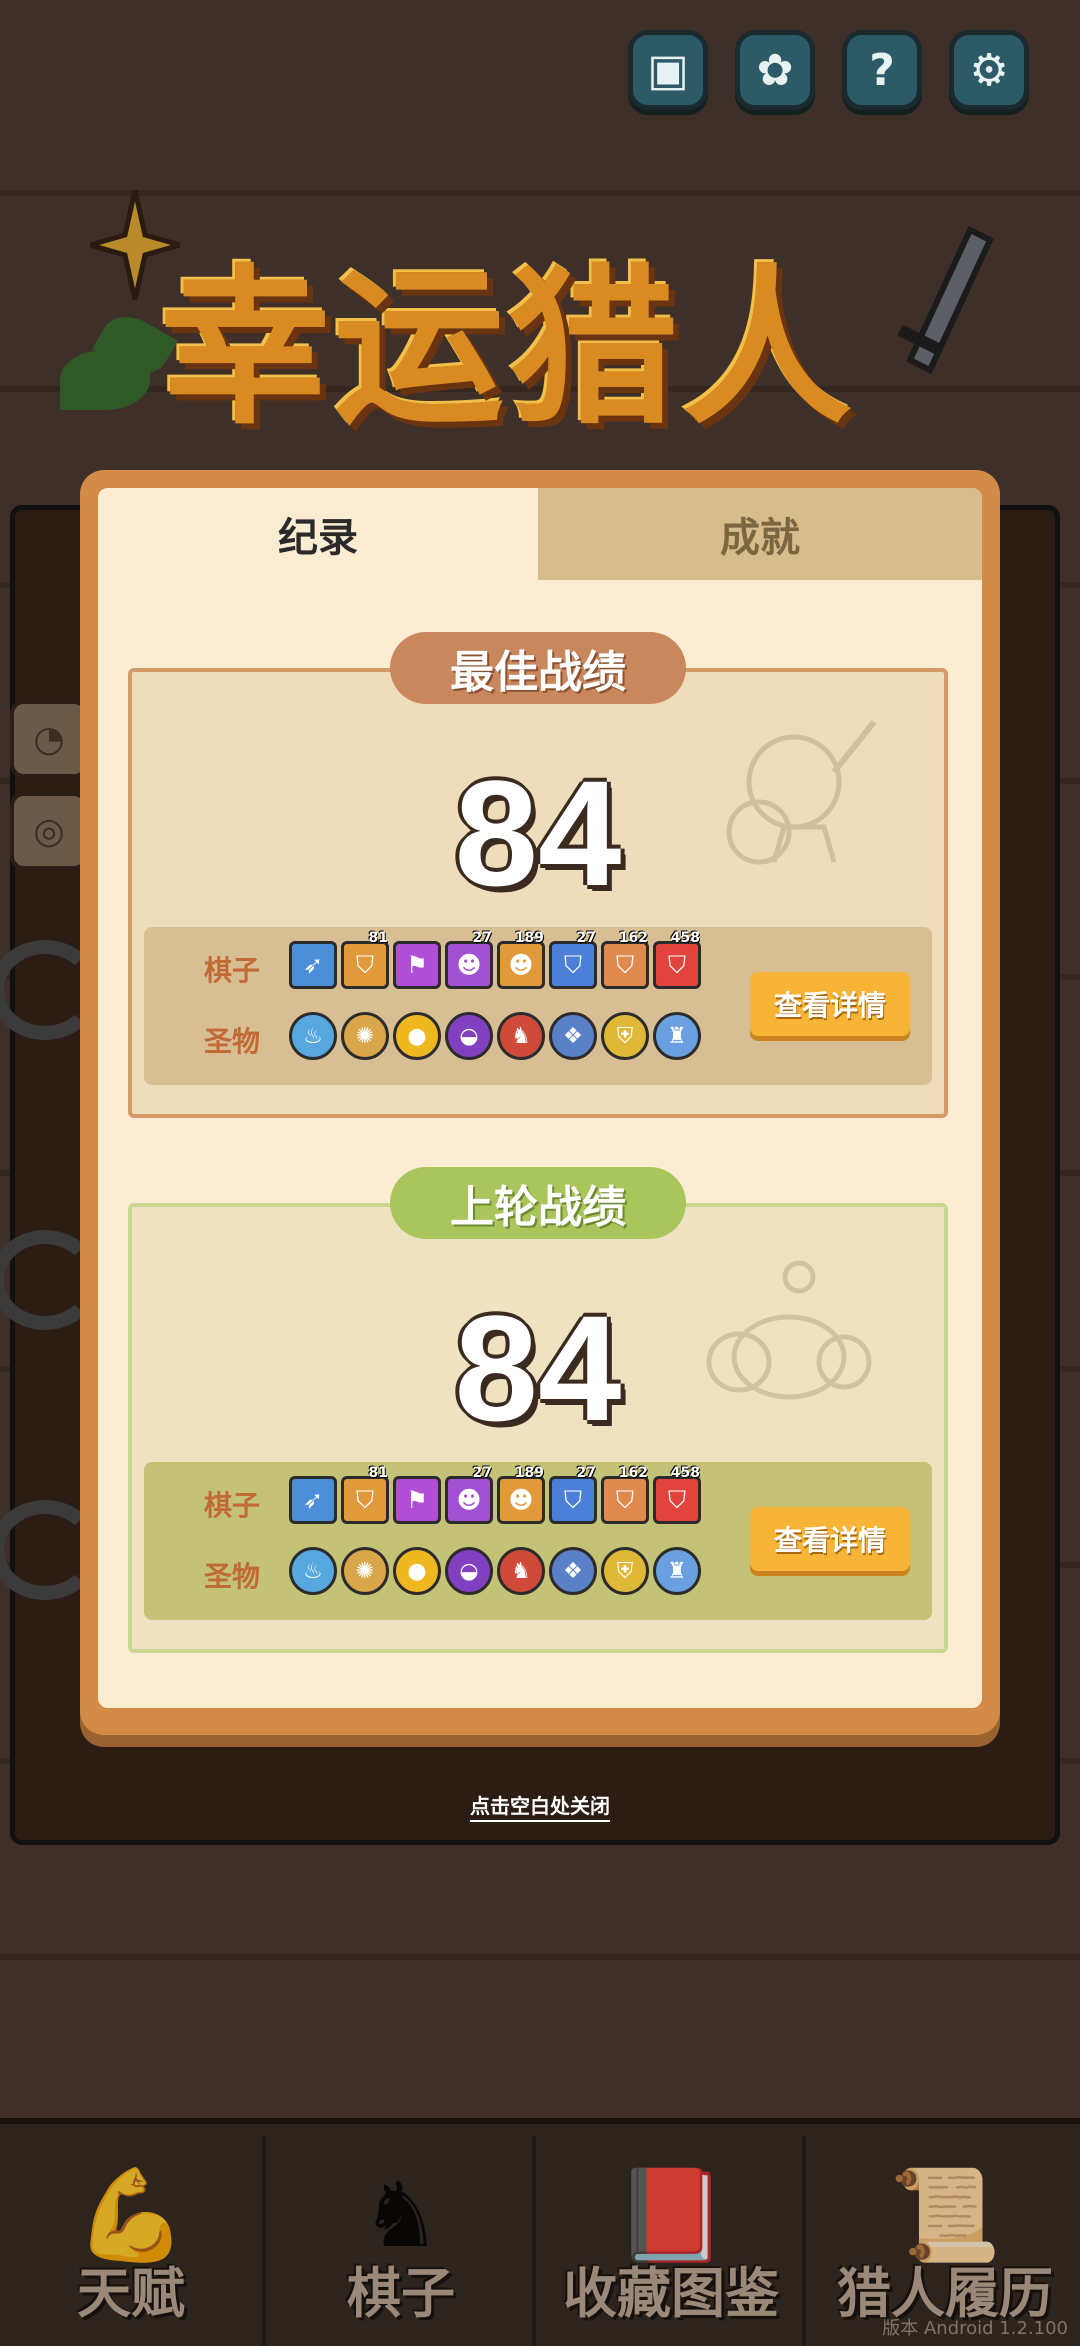 The width and height of the screenshot is (1080, 2346). I want to click on last-record-header: 上轮战绩, so click(538, 1203).